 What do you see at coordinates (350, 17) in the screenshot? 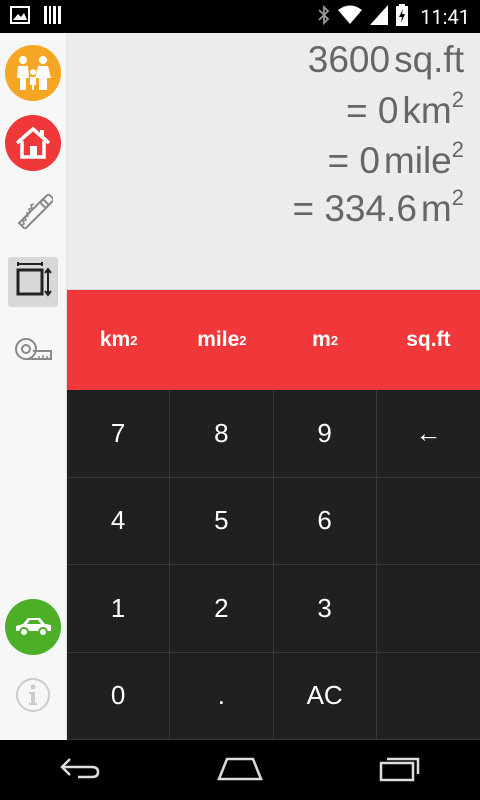
I see `wifi-icon` at bounding box center [350, 17].